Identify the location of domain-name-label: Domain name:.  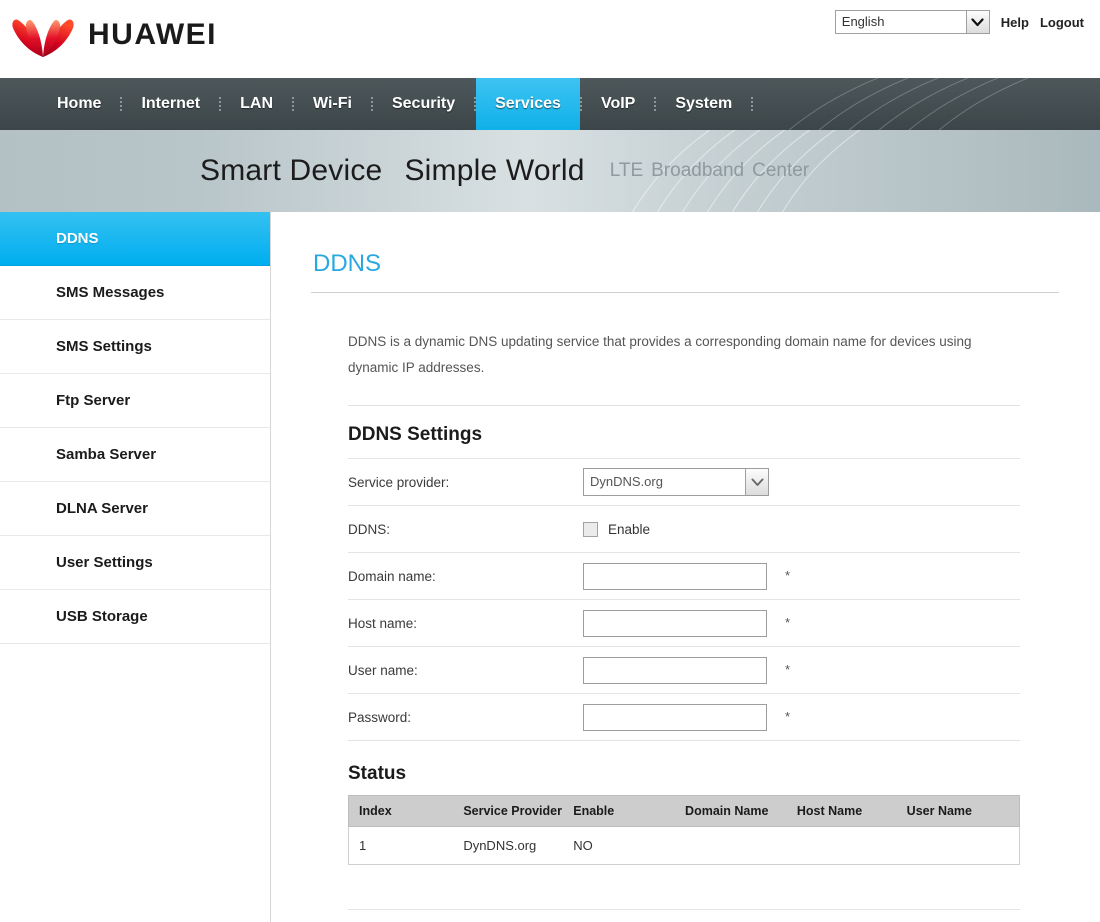
(392, 576).